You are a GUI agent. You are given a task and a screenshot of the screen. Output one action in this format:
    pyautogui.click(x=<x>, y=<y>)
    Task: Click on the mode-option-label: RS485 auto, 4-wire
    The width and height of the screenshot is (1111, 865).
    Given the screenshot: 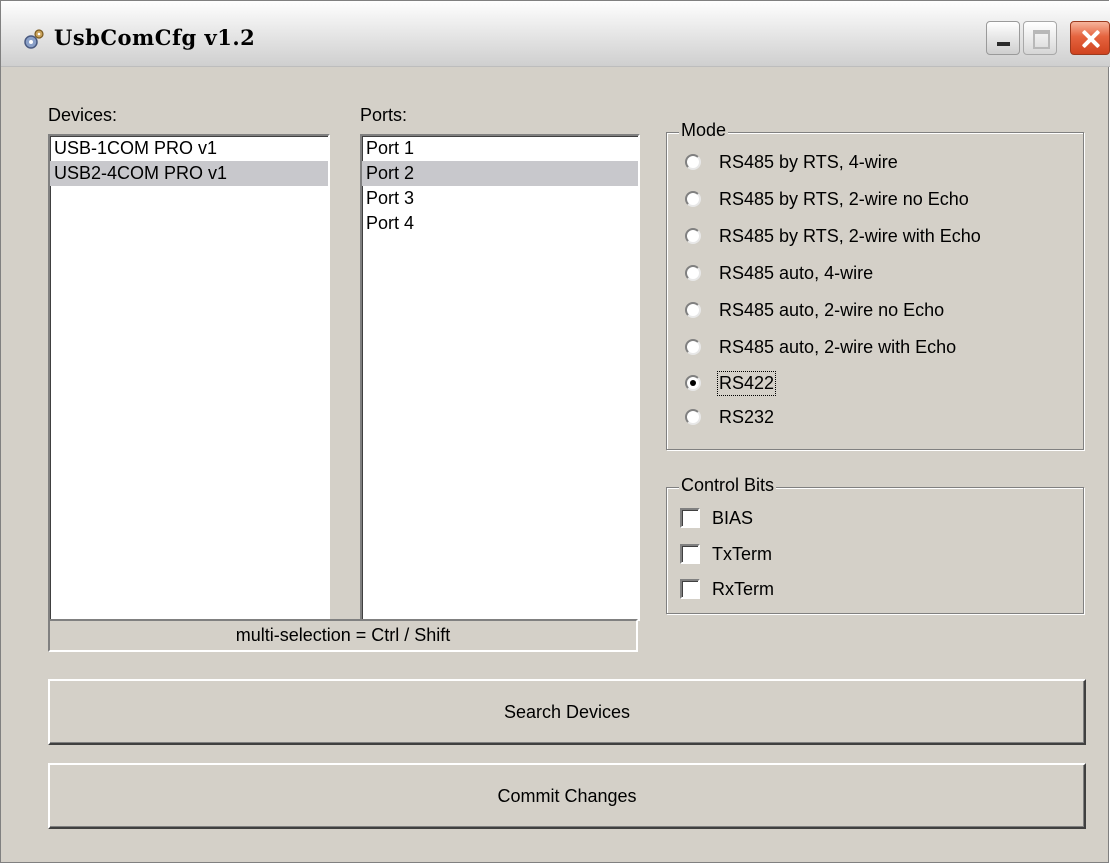 What is the action you would take?
    pyautogui.click(x=796, y=272)
    